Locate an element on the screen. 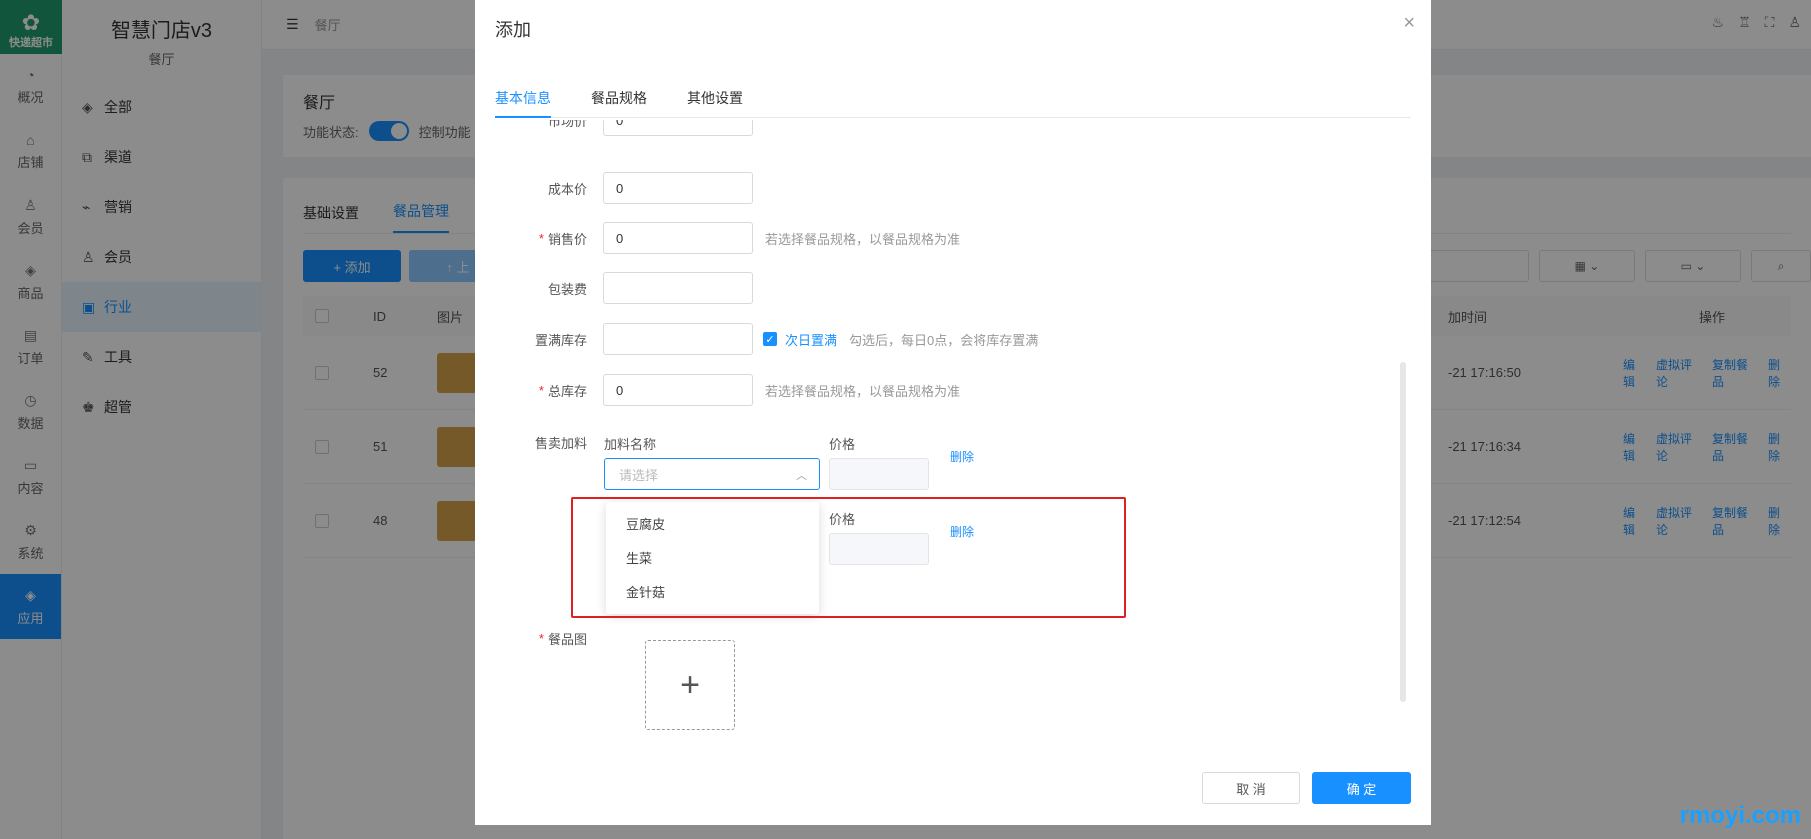  dialog-title: 添加 is located at coordinates (513, 30).